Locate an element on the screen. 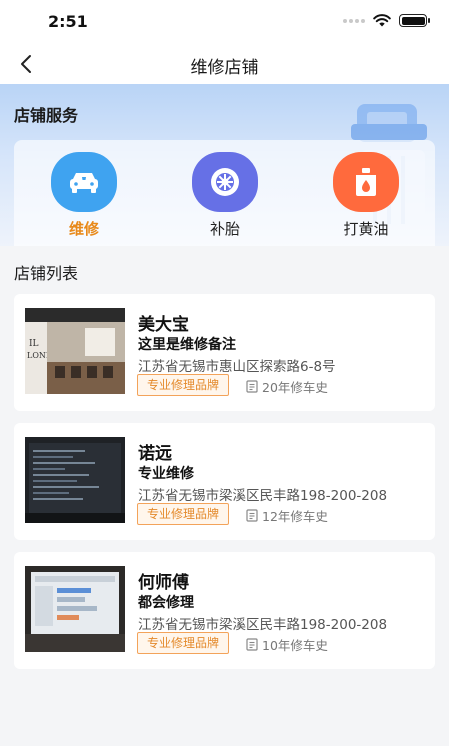  service-section-title: 店铺服务 is located at coordinates (46, 115).